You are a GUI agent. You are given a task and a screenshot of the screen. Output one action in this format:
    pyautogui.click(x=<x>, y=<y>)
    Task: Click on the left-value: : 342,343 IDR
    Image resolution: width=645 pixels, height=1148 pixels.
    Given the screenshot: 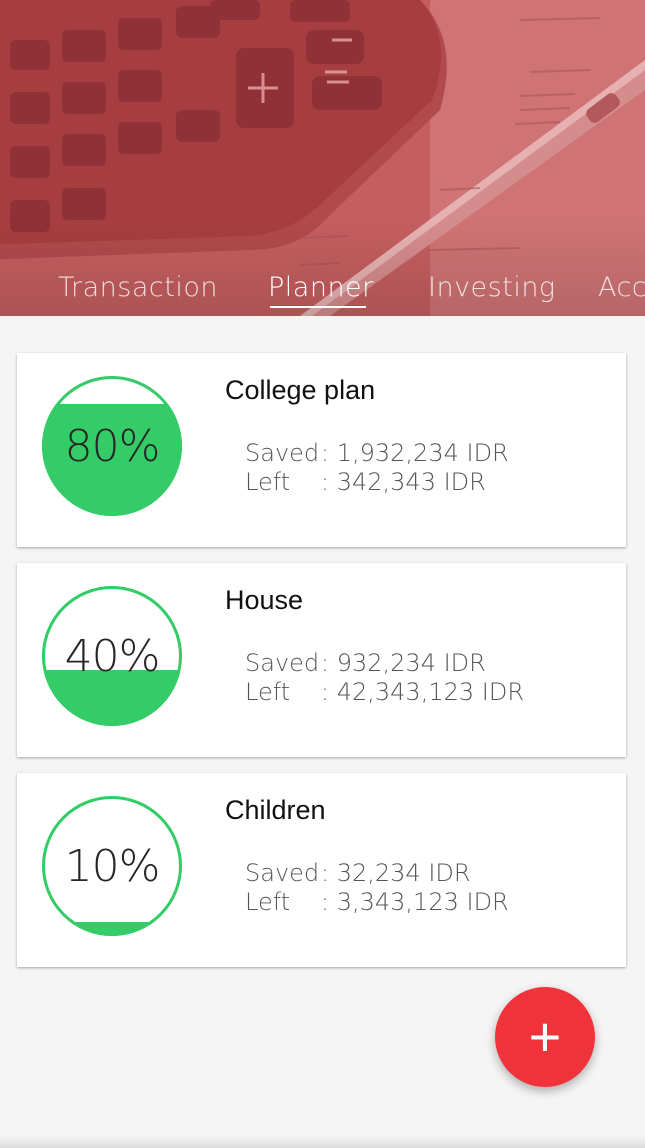 What is the action you would take?
    pyautogui.click(x=403, y=482)
    